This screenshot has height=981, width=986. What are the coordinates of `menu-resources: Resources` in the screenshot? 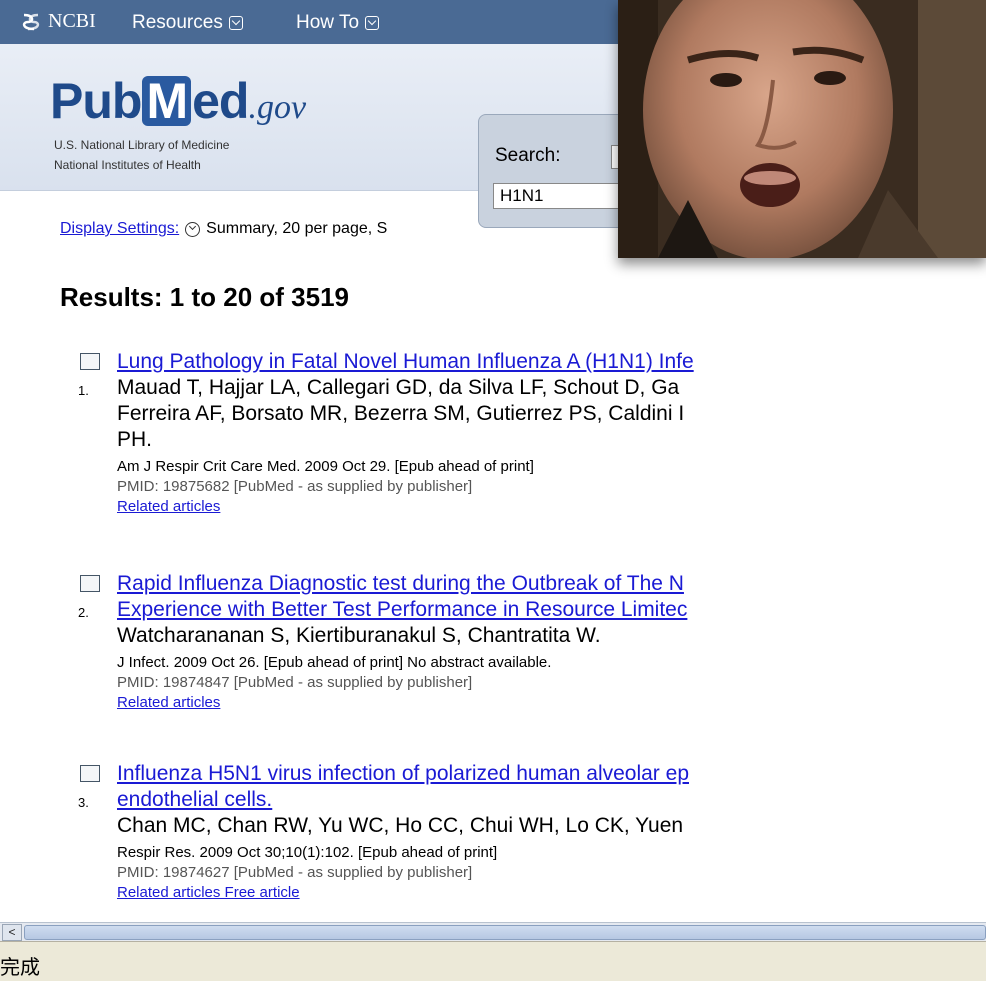 It's located at (187, 23).